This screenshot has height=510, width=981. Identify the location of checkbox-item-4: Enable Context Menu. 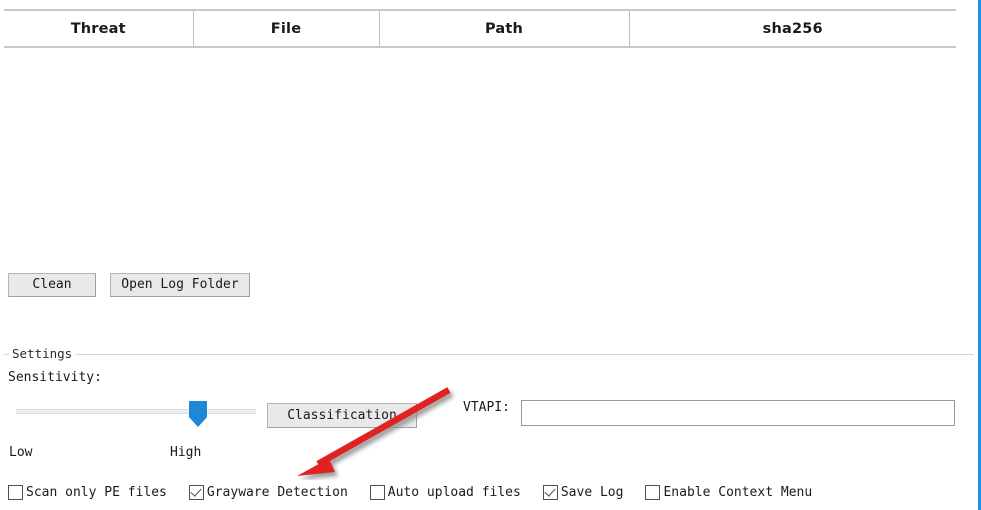
(729, 492).